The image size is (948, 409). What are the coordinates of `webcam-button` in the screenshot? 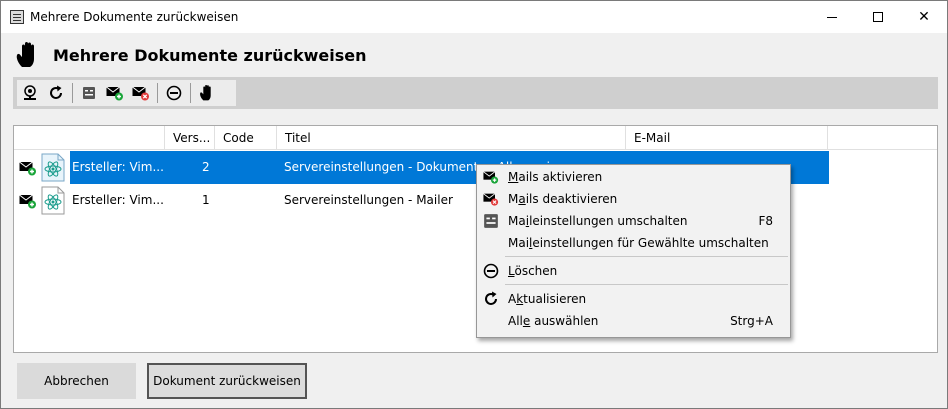 It's located at (30, 93).